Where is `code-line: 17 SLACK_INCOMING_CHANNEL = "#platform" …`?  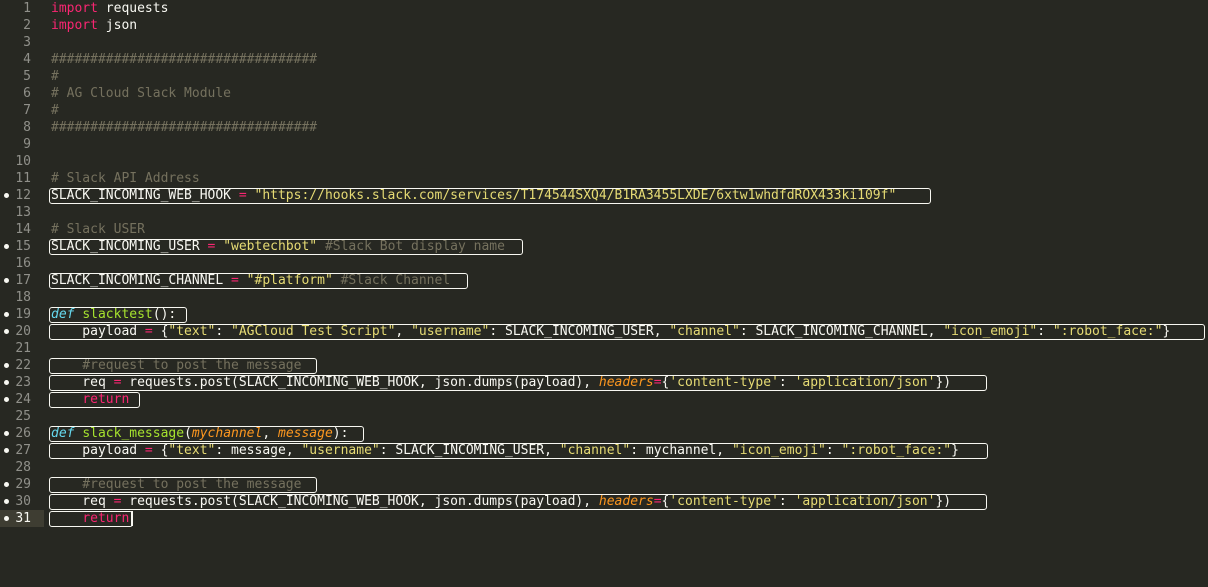
code-line: 17 SLACK_INCOMING_CHANNEL = "#platform" … is located at coordinates (604, 280).